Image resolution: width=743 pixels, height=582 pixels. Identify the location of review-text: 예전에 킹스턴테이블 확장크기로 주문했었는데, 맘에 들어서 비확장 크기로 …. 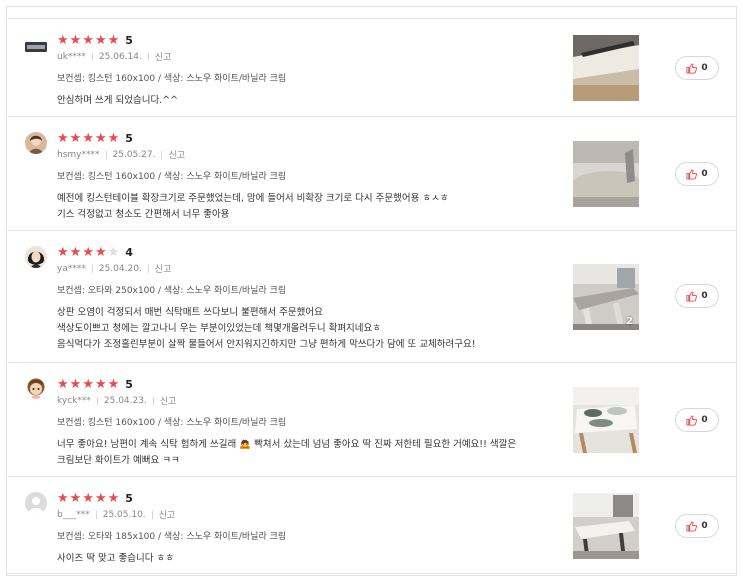
(253, 206).